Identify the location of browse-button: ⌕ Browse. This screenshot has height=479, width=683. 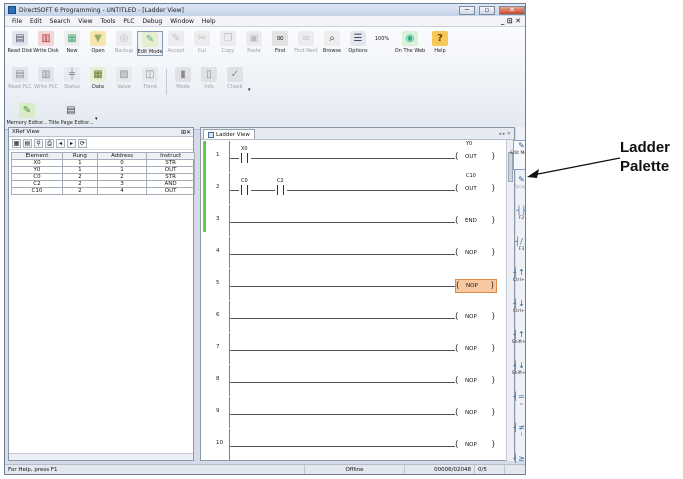
(332, 43).